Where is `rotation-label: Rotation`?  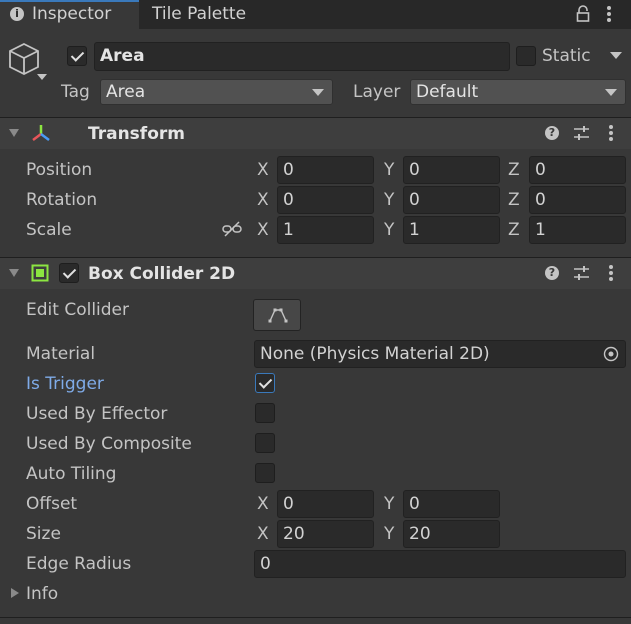 rotation-label: Rotation is located at coordinates (62, 200).